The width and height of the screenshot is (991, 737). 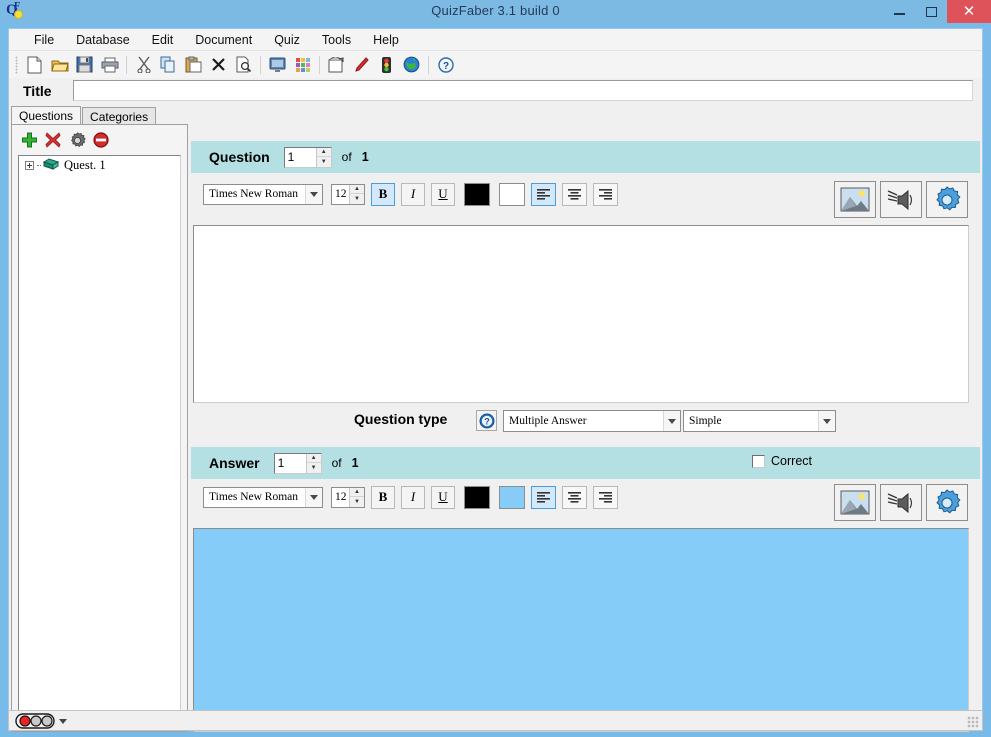 I want to click on answer-fontsize-down: ▼, so click(x=357, y=502).